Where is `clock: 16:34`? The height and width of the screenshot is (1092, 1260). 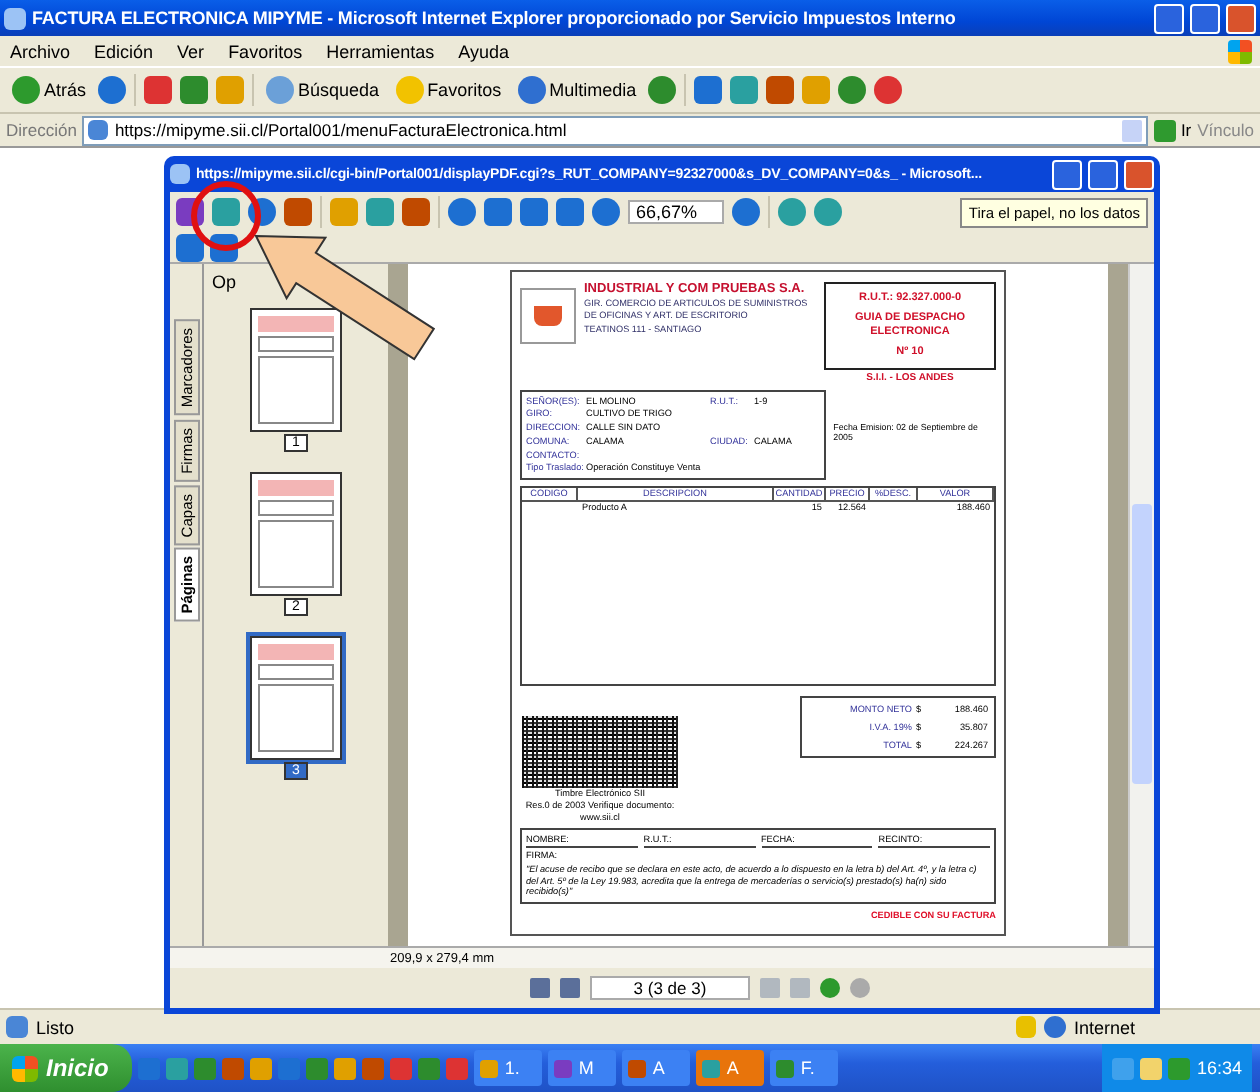 clock: 16:34 is located at coordinates (1219, 1068).